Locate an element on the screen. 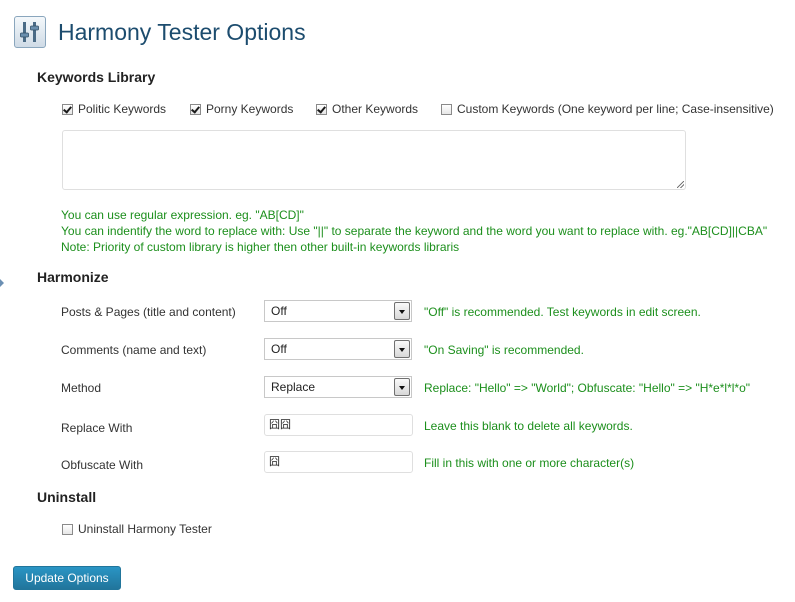 The image size is (795, 602). method-select-value: Replace is located at coordinates (293, 387).